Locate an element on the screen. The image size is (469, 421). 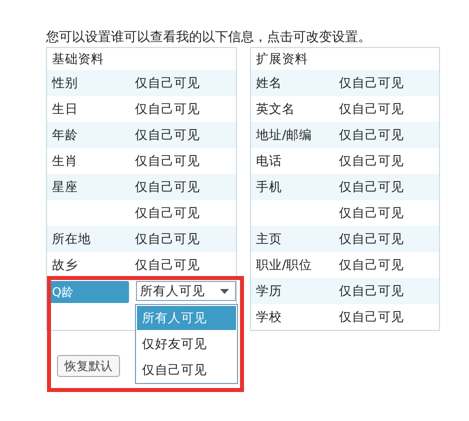
field-label: 姓名 is located at coordinates (291, 83).